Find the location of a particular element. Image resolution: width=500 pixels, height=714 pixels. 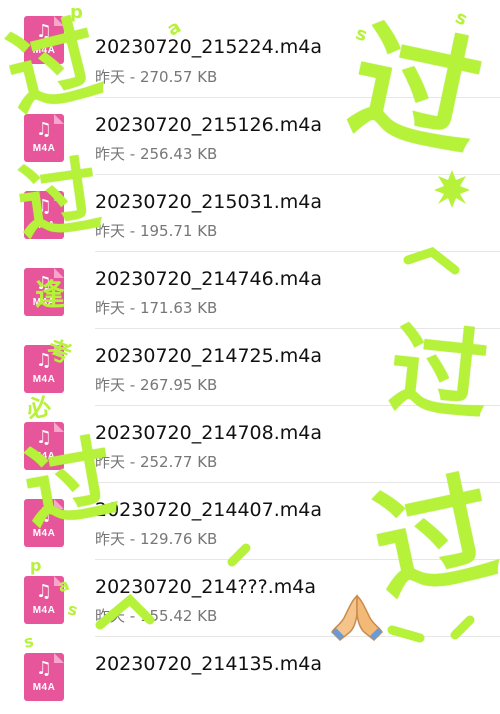

file-row: ♫ M4A 20230720_214725.m4a 昨天 - 267.95 KB is located at coordinates (250, 367).